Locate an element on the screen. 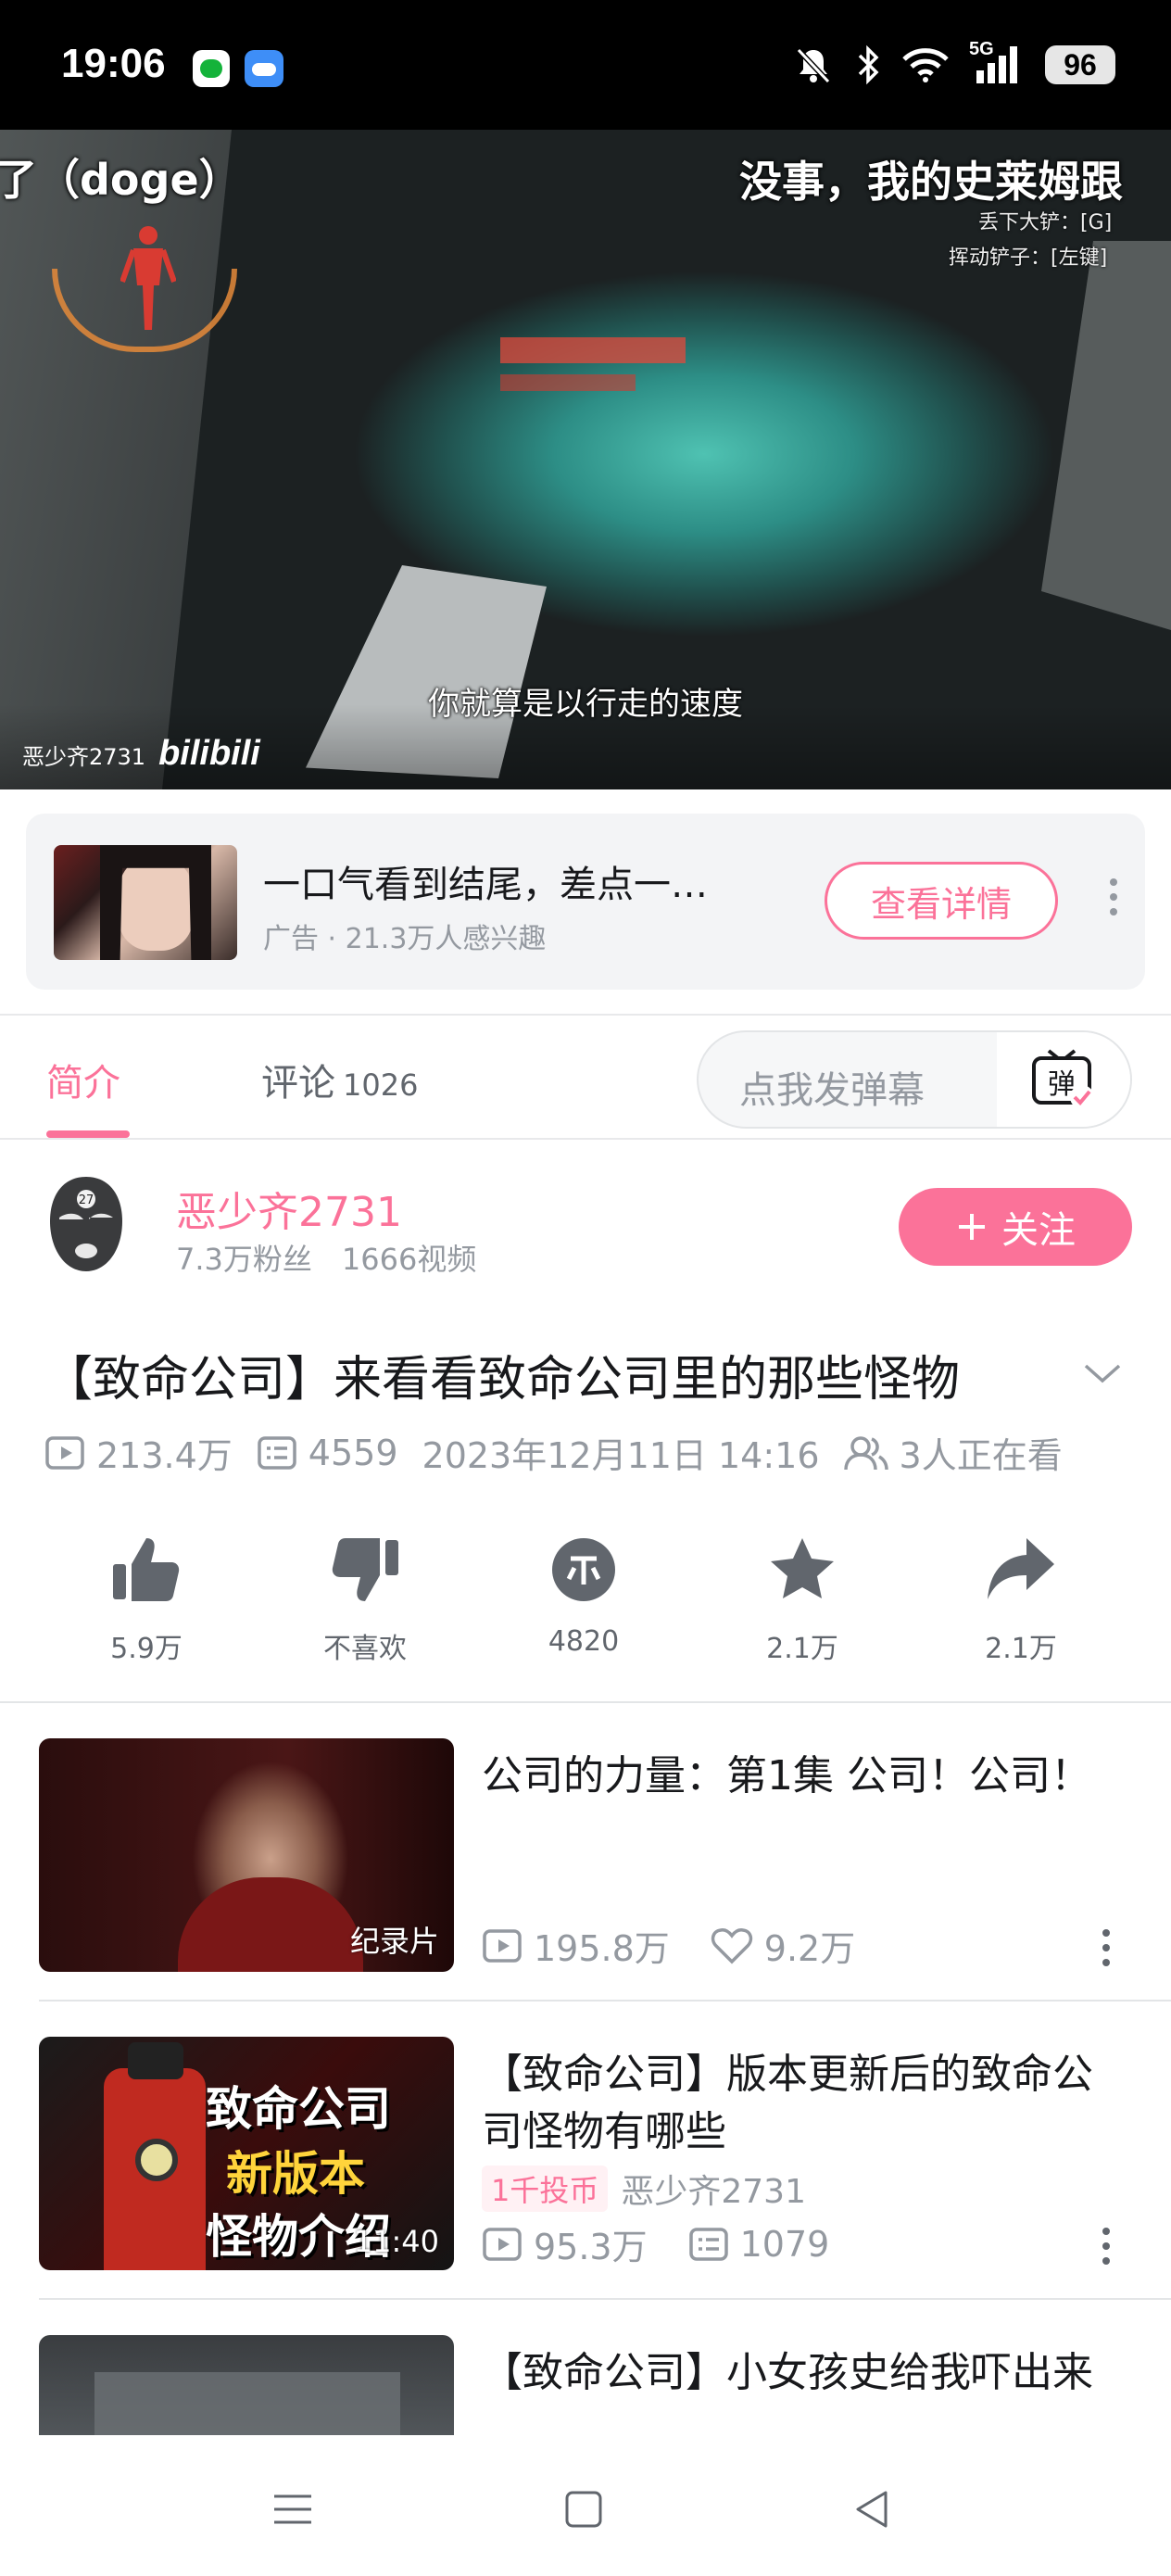 The height and width of the screenshot is (2576, 1171). dislike-label: 不喜欢 is located at coordinates (365, 1649).